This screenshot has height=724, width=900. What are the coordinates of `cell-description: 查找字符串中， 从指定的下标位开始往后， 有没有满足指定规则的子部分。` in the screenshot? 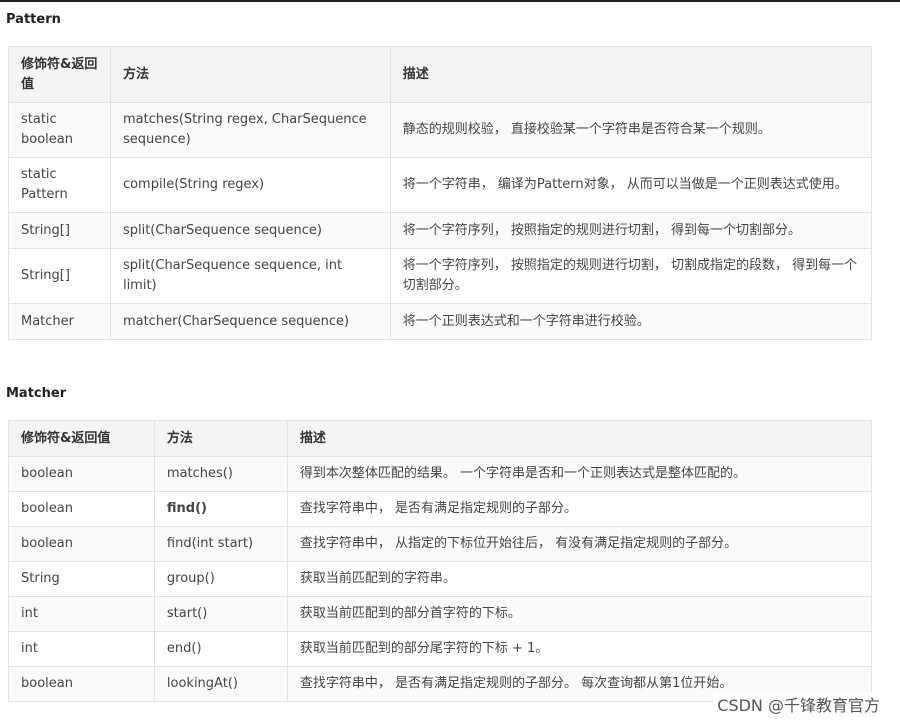 It's located at (579, 544).